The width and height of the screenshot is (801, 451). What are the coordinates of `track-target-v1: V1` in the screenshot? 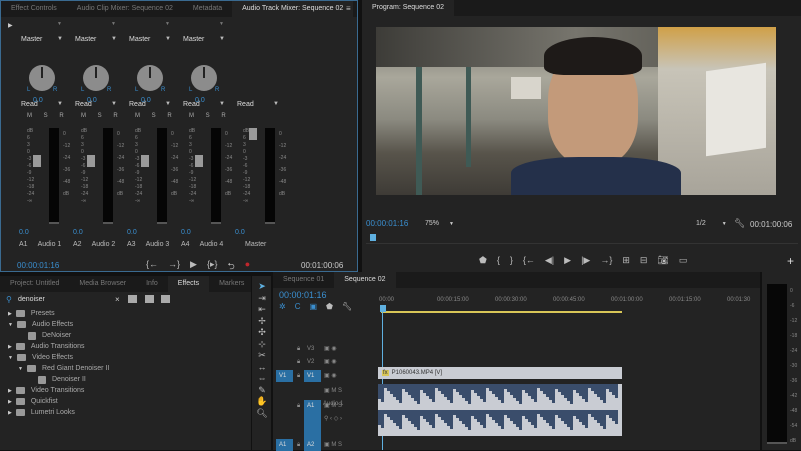 It's located at (312, 376).